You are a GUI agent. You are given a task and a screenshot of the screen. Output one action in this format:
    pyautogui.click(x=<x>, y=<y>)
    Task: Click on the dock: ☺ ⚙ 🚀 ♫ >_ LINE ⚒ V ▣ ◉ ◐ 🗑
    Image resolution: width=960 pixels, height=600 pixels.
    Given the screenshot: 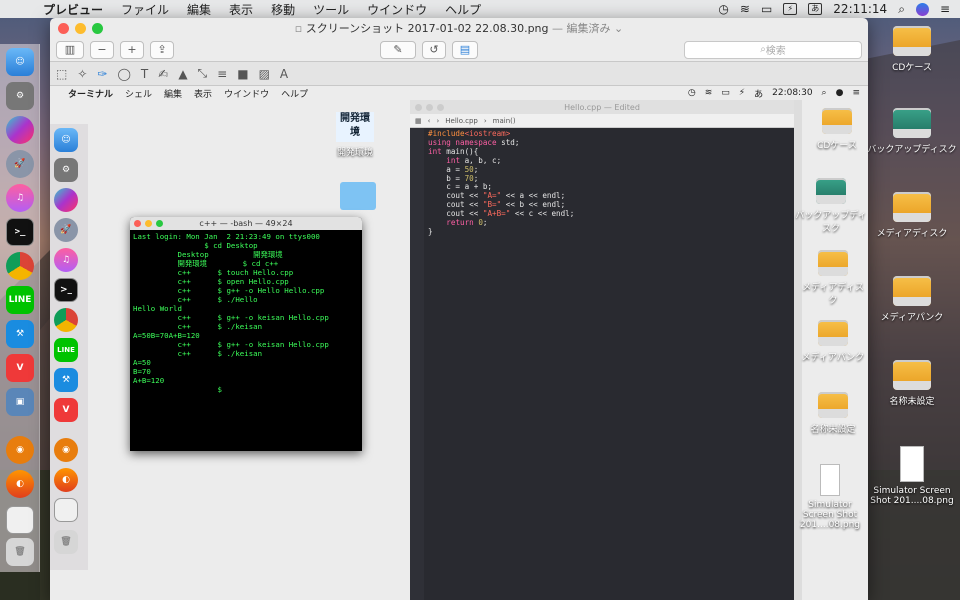 What is the action you would take?
    pyautogui.click(x=20, y=308)
    